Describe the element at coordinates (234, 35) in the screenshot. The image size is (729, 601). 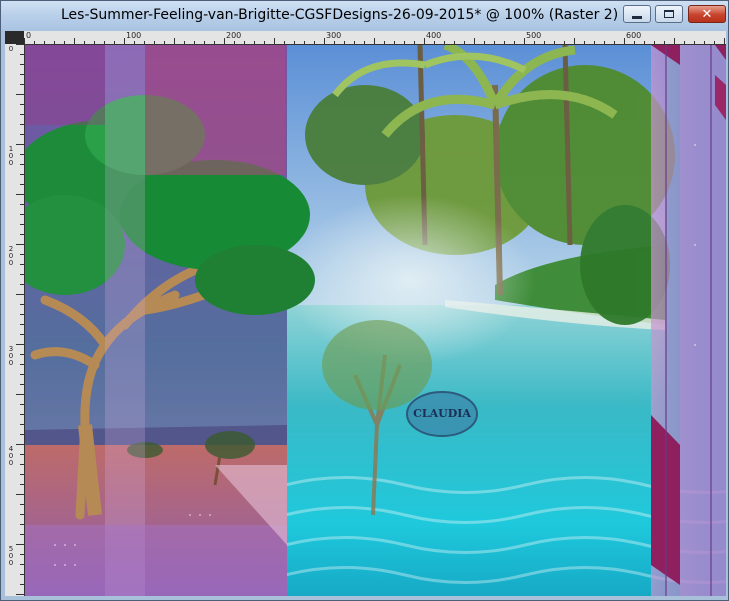
I see `hruler-label: 200` at that location.